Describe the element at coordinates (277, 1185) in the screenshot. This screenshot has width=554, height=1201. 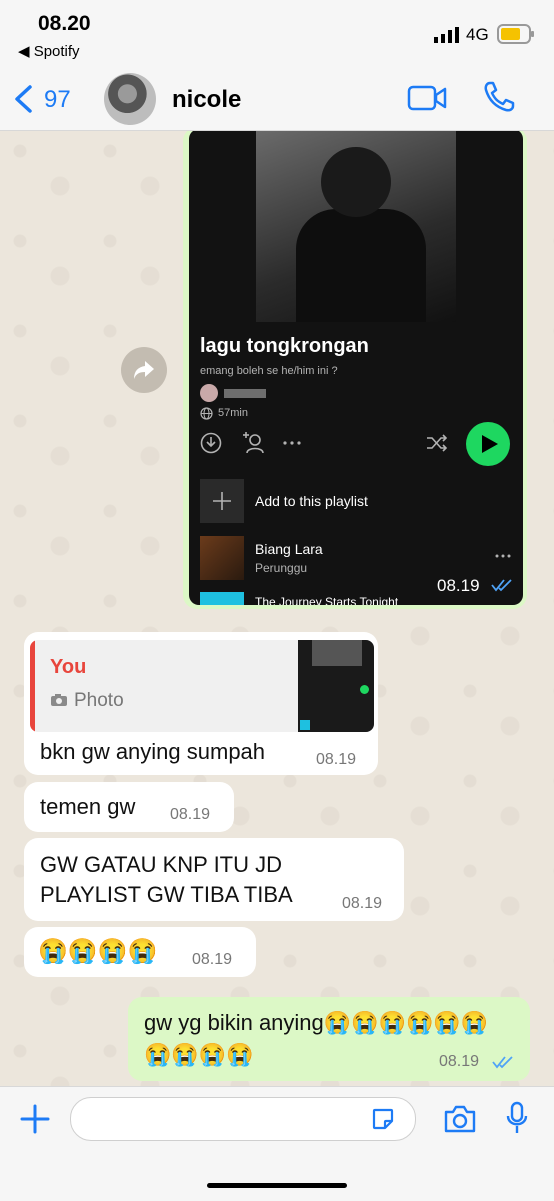
I see `home-indicator` at that location.